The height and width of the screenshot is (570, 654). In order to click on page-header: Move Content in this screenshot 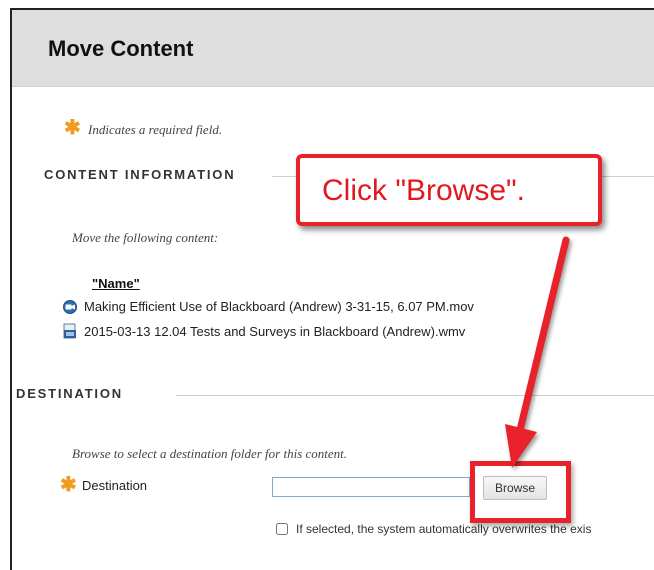, I will do `click(333, 48)`.